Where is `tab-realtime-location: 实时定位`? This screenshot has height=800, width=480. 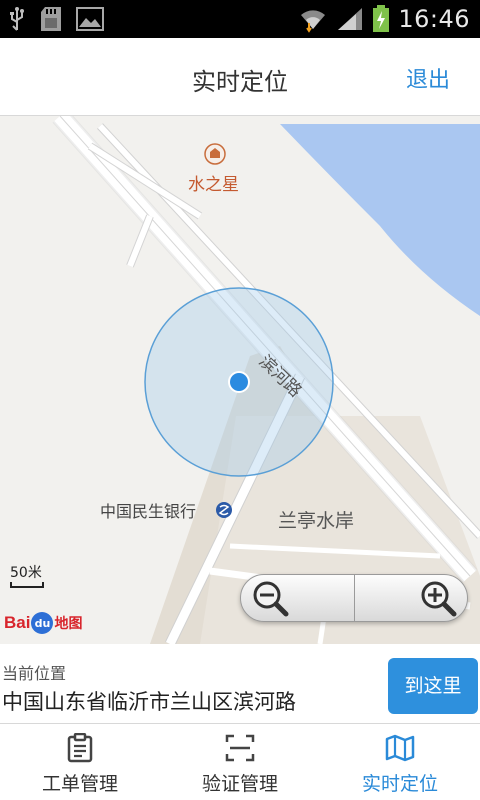
tab-realtime-location: 实时定位 is located at coordinates (400, 762).